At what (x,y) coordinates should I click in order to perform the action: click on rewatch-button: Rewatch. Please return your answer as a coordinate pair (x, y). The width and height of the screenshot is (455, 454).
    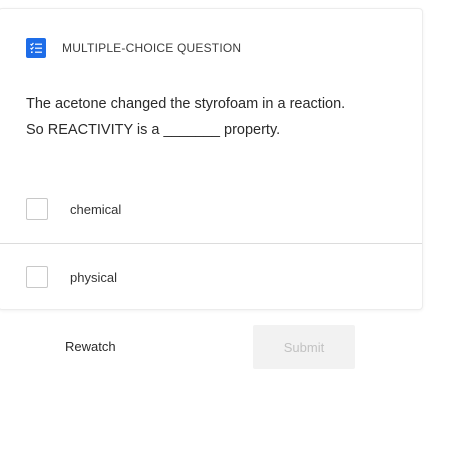
    Looking at the image, I should click on (90, 346).